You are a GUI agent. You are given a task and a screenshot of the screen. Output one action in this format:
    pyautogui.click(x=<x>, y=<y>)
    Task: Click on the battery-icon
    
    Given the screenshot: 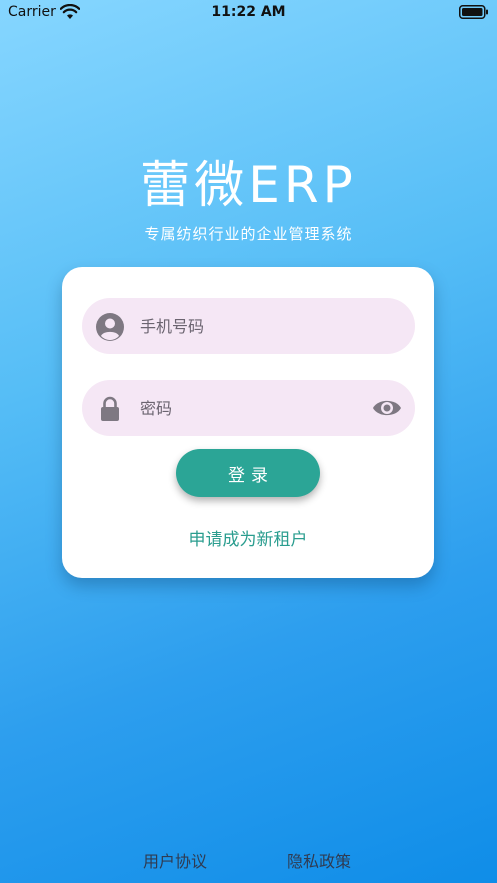 What is the action you would take?
    pyautogui.click(x=473, y=12)
    